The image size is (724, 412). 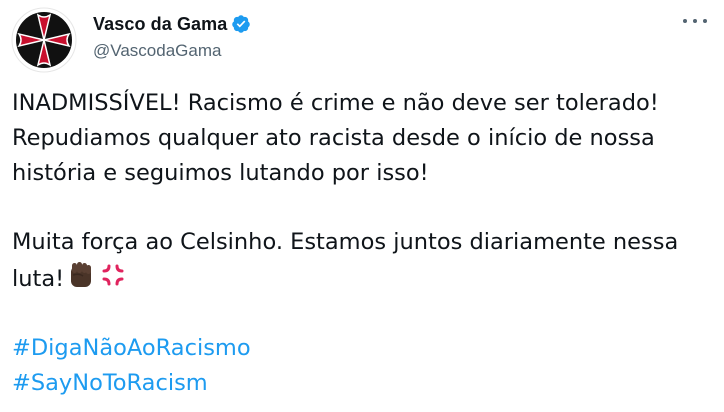 I want to click on hashtag-link: #SayNoToRacism, so click(x=362, y=383).